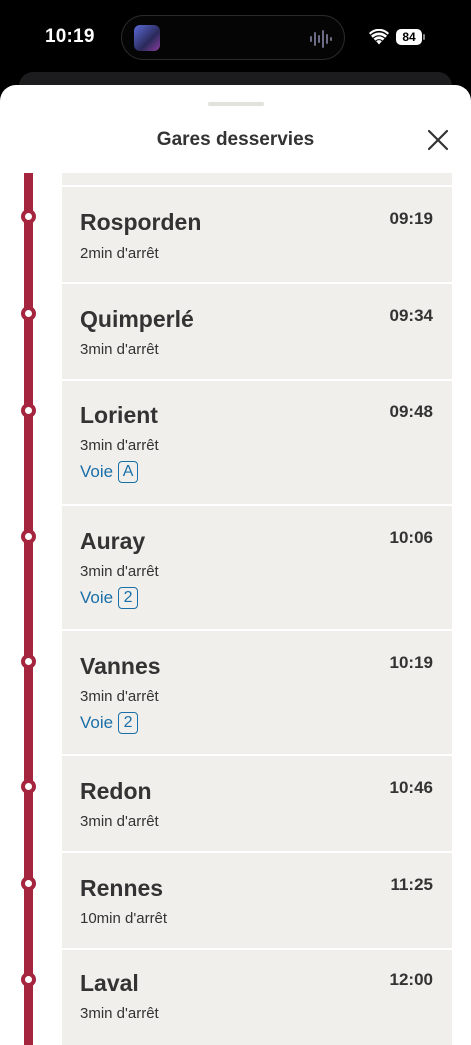  I want to click on stop-row: Rennes 11:25 10min d'arrêt, so click(257, 900).